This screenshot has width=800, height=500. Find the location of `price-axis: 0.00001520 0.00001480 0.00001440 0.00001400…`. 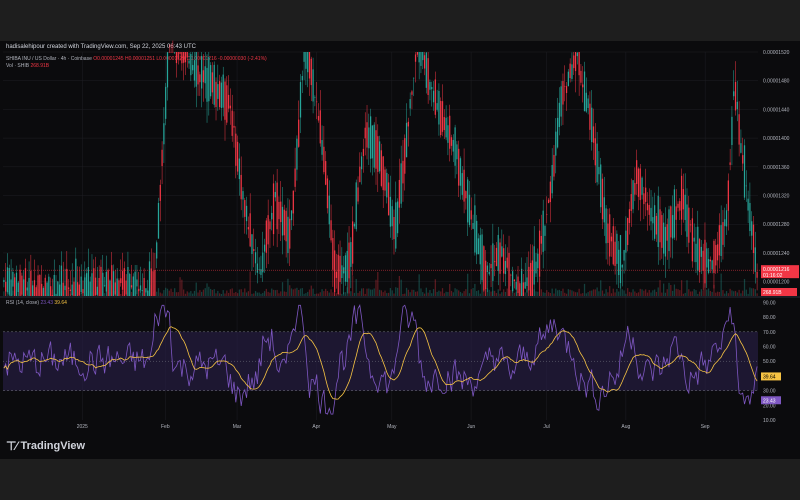

price-axis: 0.00001520 0.00001480 0.00001440 0.00001400… is located at coordinates (780, 173).